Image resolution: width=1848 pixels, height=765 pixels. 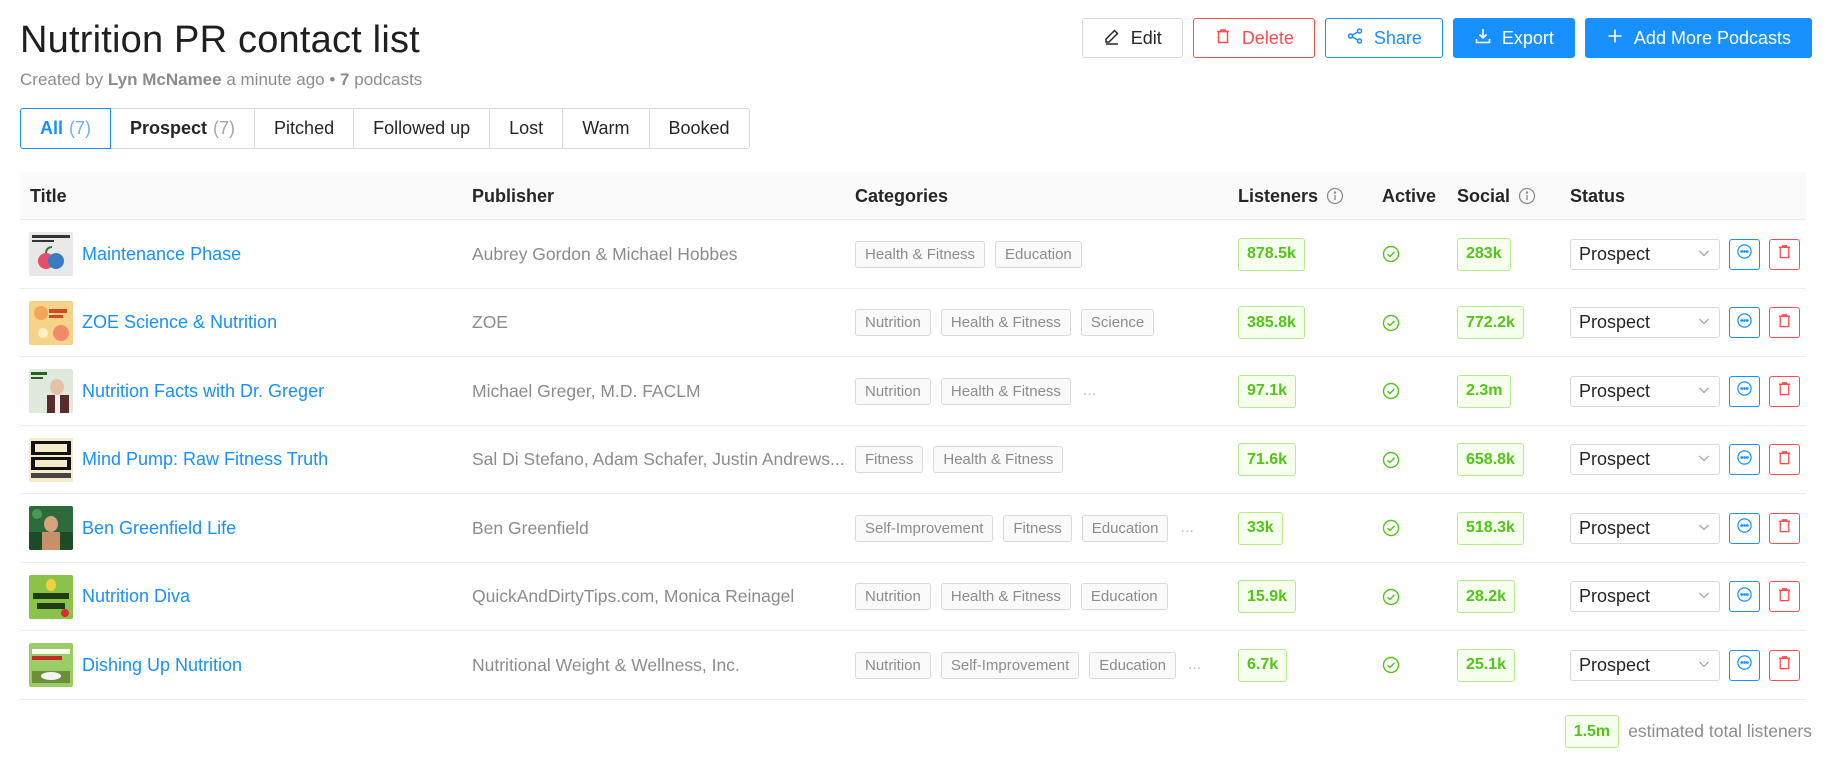 I want to click on column-publisher: Publisher, so click(x=513, y=196).